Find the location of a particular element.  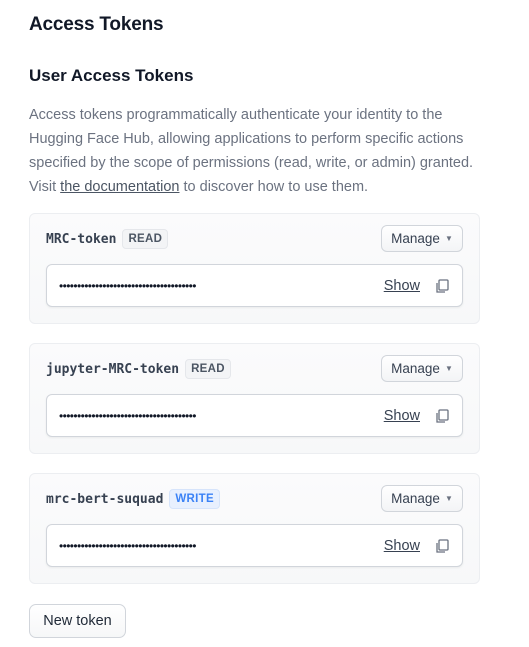

token-role-badge: WRITE is located at coordinates (194, 499).